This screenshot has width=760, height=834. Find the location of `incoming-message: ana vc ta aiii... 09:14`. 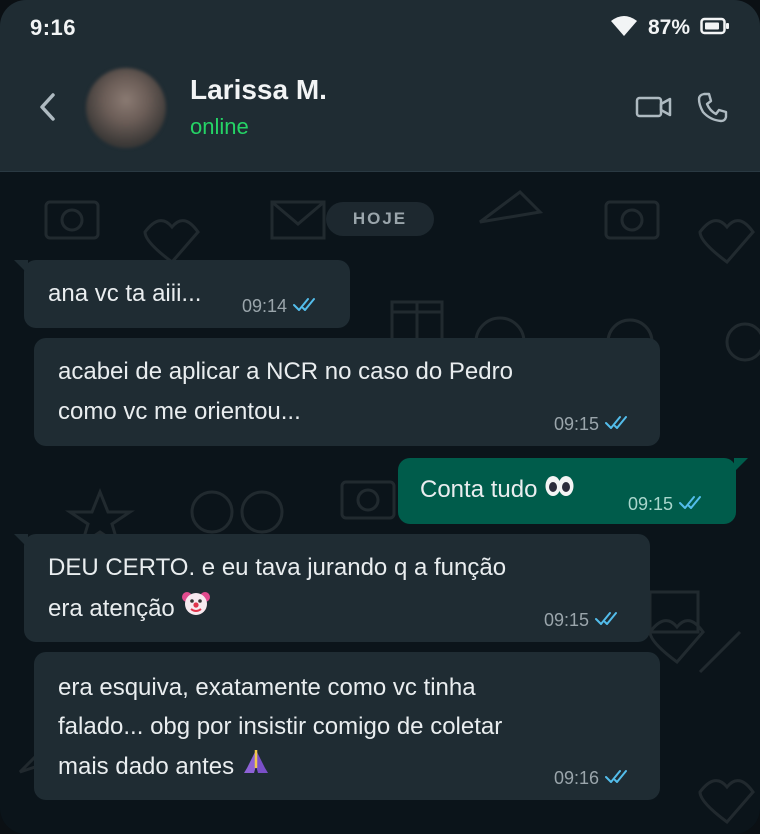

incoming-message: ana vc ta aiii... 09:14 is located at coordinates (182, 294).